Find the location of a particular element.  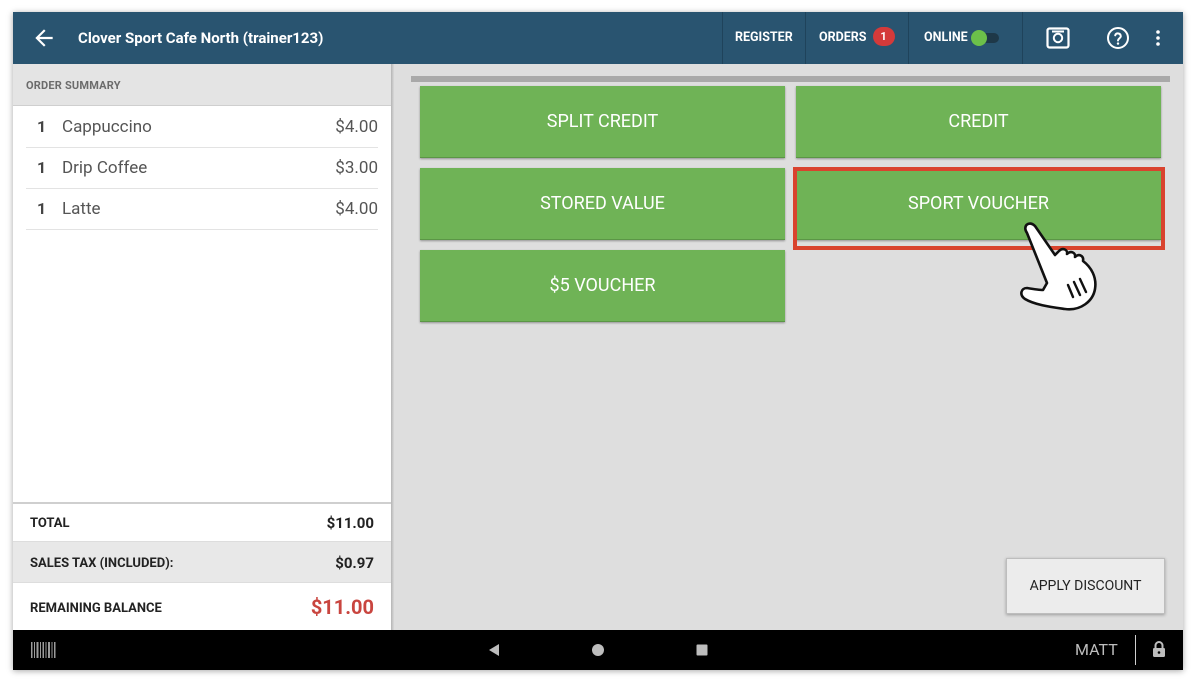

total-value: $11.00 is located at coordinates (350, 523).